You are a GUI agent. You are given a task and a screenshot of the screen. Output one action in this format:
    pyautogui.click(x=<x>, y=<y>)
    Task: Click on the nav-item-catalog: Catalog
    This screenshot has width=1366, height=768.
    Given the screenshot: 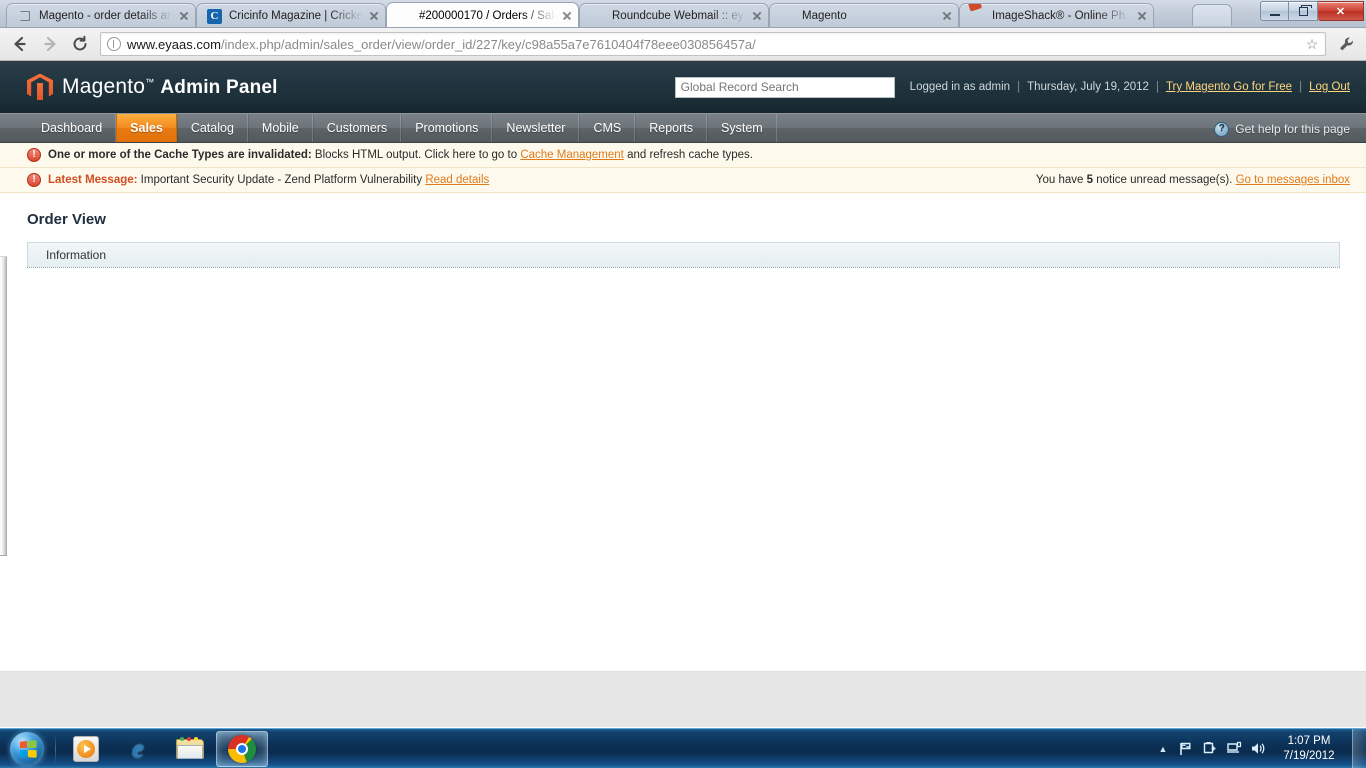 What is the action you would take?
    pyautogui.click(x=212, y=128)
    